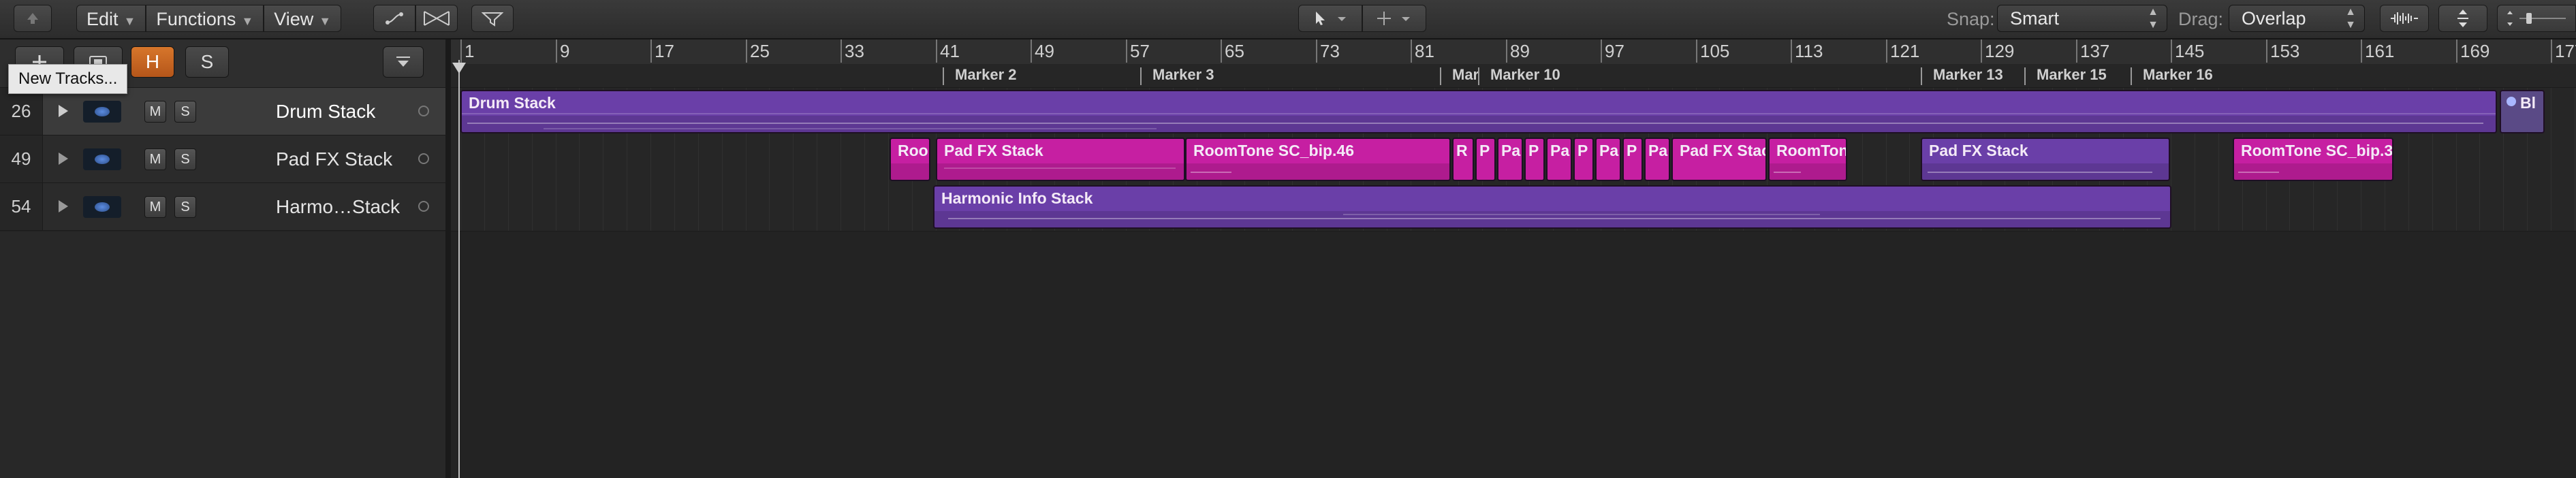 The height and width of the screenshot is (478, 2576). I want to click on loop-dot-icon, so click(2511, 101).